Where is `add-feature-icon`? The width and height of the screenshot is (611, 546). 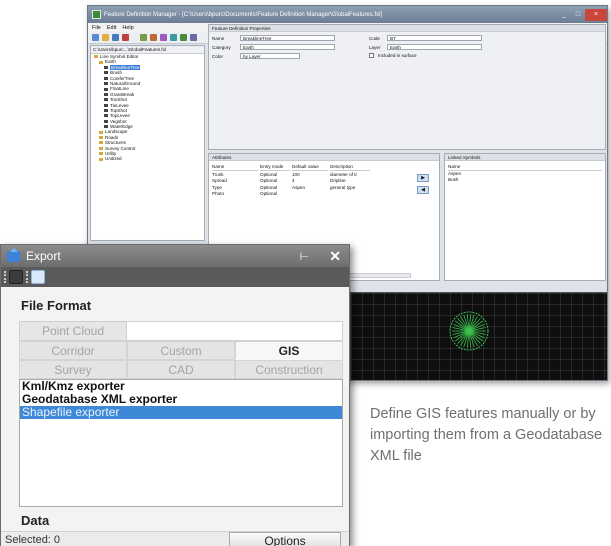
add-feature-icon is located at coordinates (143, 37).